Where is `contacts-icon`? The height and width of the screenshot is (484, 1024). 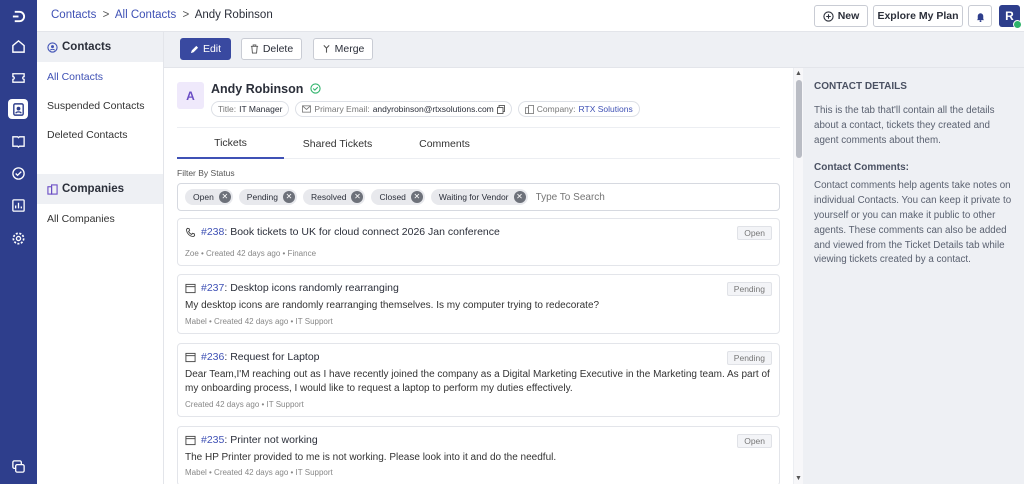
contacts-icon is located at coordinates (18, 109).